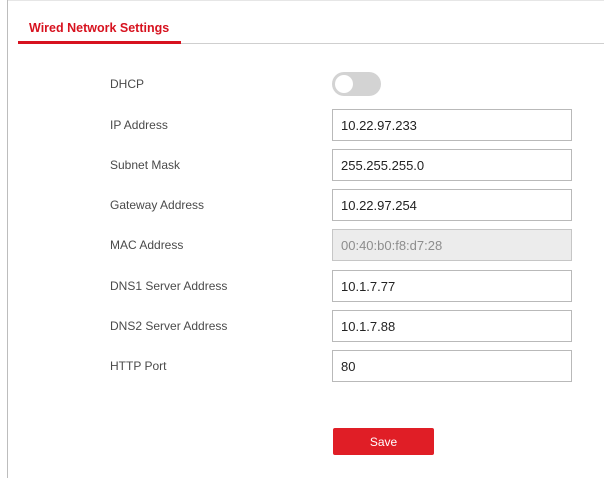  What do you see at coordinates (302, 125) in the screenshot?
I see `ip-address-row: IP Address` at bounding box center [302, 125].